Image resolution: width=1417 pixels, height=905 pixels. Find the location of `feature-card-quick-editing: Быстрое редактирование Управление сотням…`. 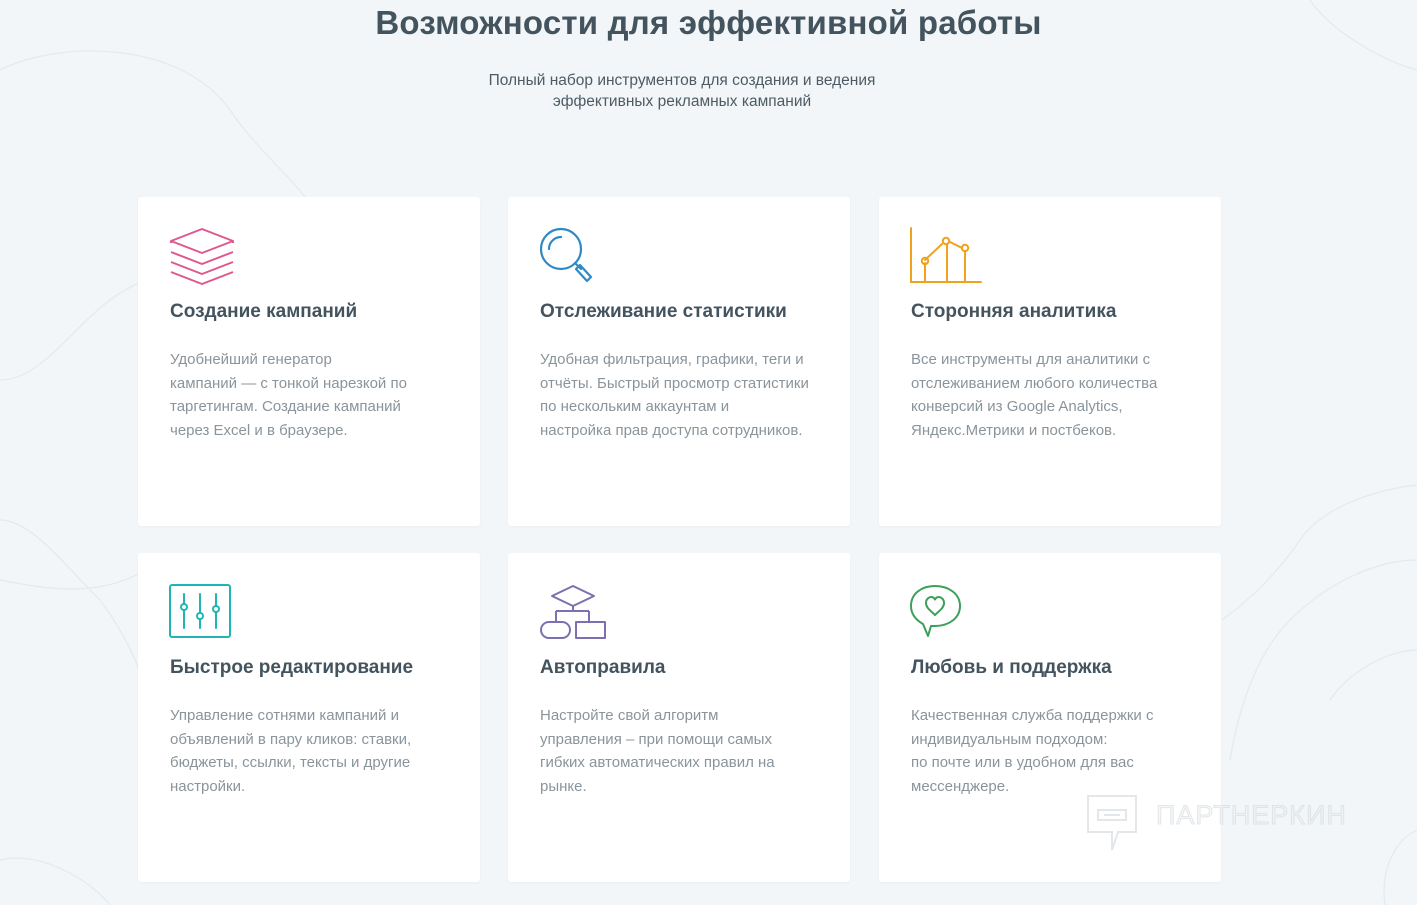

feature-card-quick-editing: Быстрое редактирование Управление сотням… is located at coordinates (309, 717).